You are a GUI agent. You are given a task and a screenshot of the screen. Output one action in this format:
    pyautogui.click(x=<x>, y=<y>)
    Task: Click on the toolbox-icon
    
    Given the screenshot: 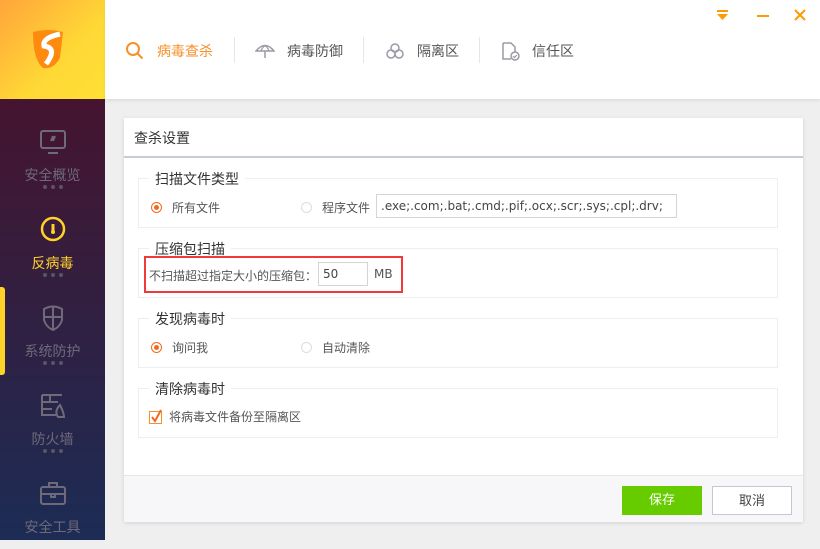 What is the action you would take?
    pyautogui.click(x=53, y=493)
    